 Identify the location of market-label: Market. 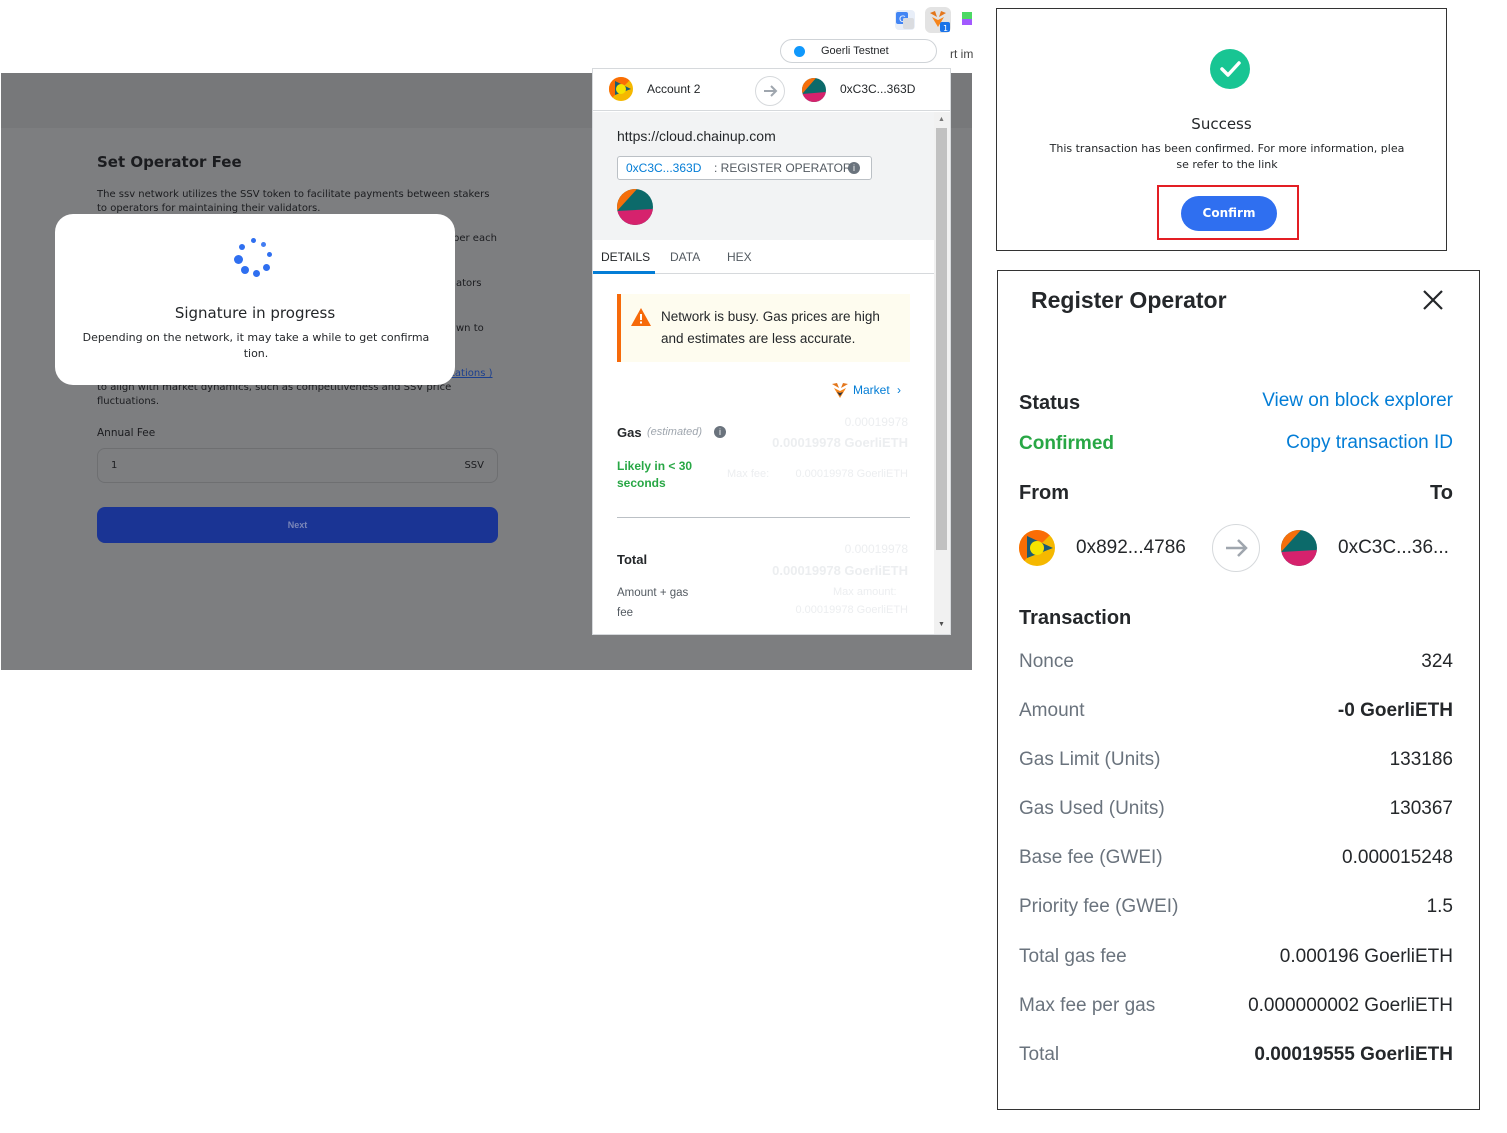
(871, 390).